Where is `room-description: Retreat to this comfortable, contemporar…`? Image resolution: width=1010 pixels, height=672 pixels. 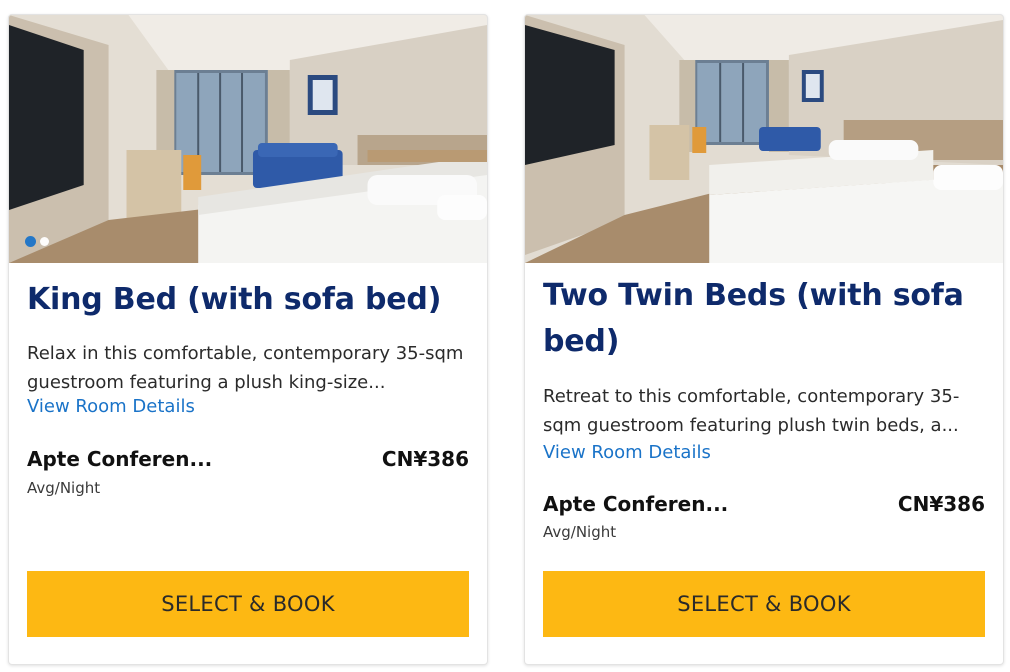
room-description: Retreat to this comfortable, contemporar… is located at coordinates (751, 411).